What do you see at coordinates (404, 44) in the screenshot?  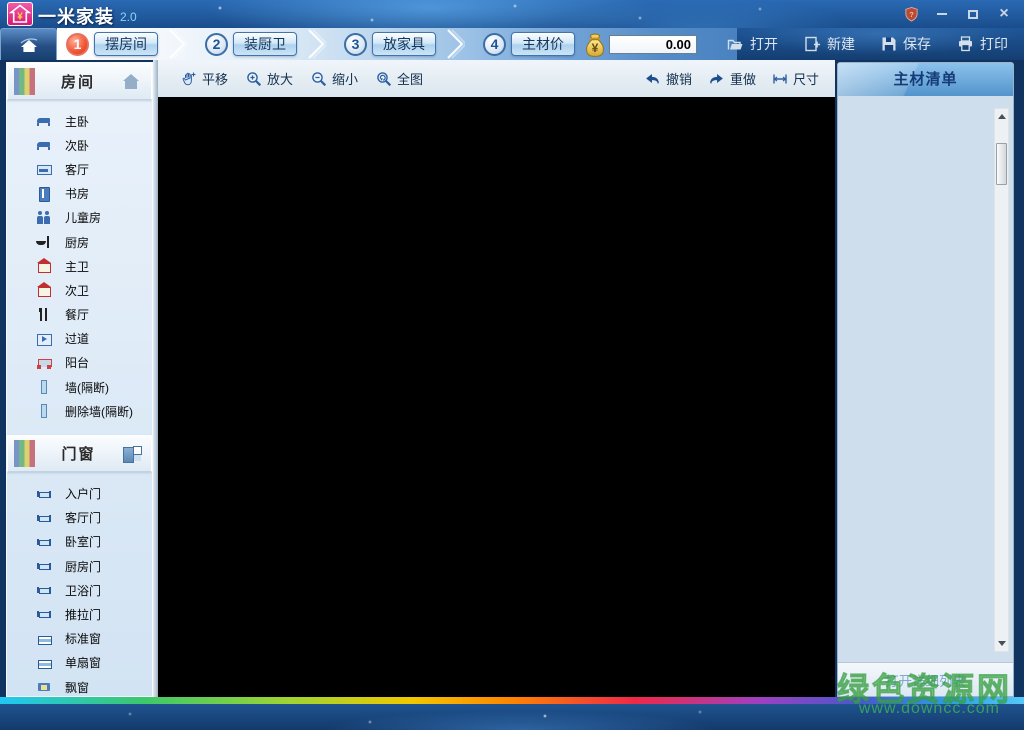 I see `step-3-button: 放家具` at bounding box center [404, 44].